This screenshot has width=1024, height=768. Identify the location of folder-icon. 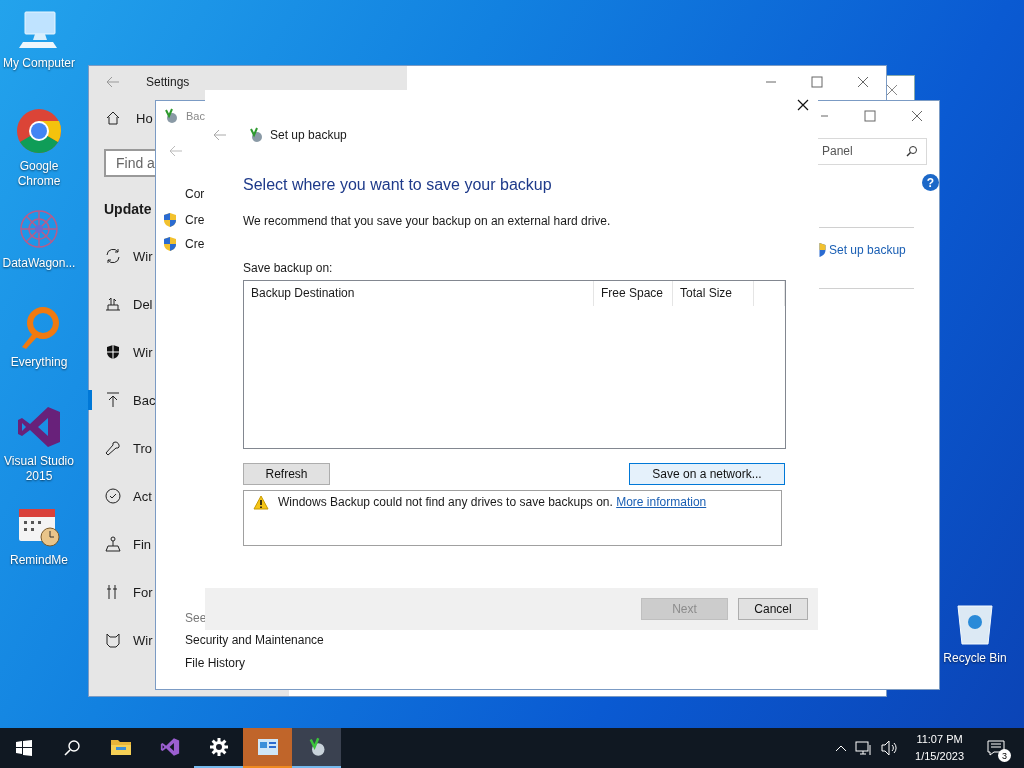
(120, 747).